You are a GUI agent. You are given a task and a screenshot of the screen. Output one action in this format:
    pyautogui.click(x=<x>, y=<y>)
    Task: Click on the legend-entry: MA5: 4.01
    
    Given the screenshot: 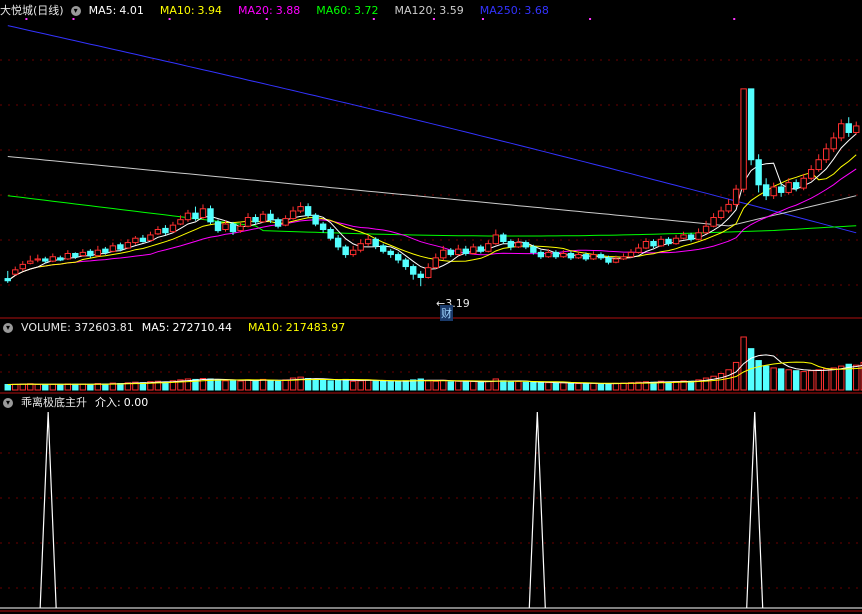 What is the action you would take?
    pyautogui.click(x=116, y=10)
    